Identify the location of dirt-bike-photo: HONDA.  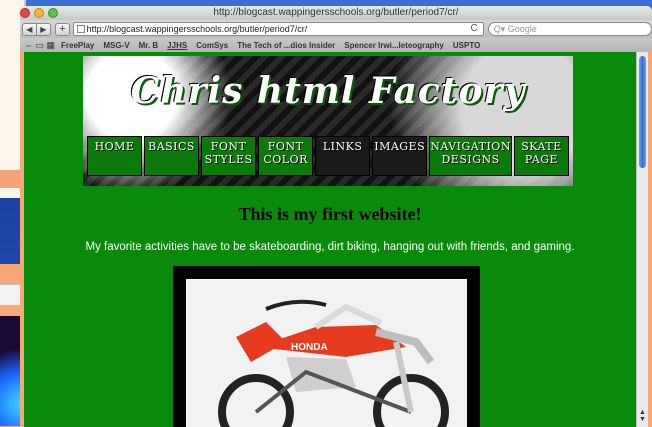
(326, 353).